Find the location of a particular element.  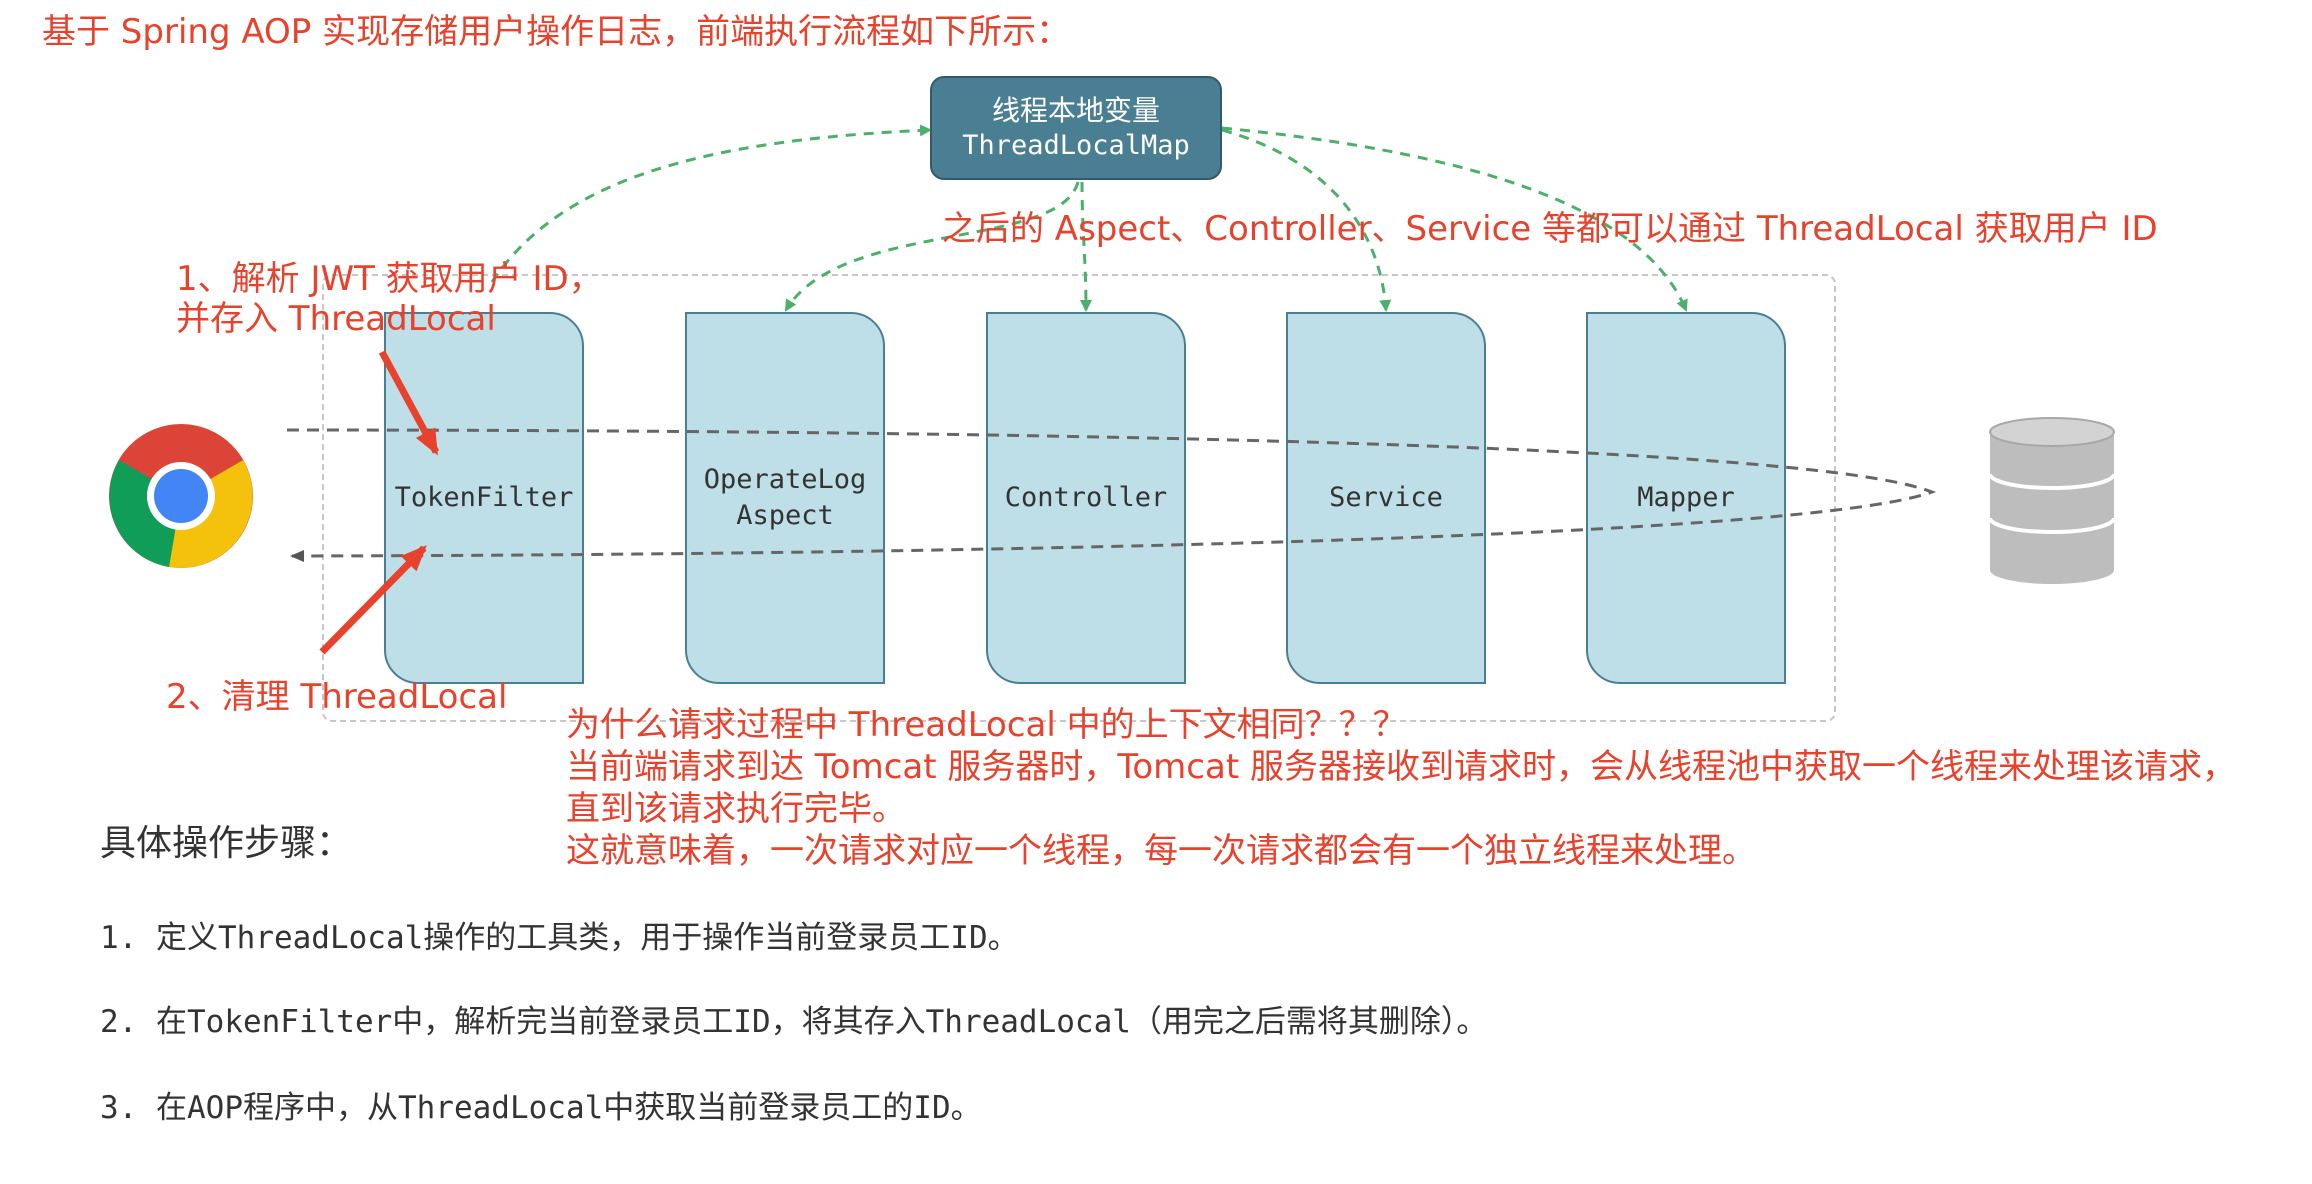

thread-local-map-title: 线程本地变量 is located at coordinates (1075, 110).